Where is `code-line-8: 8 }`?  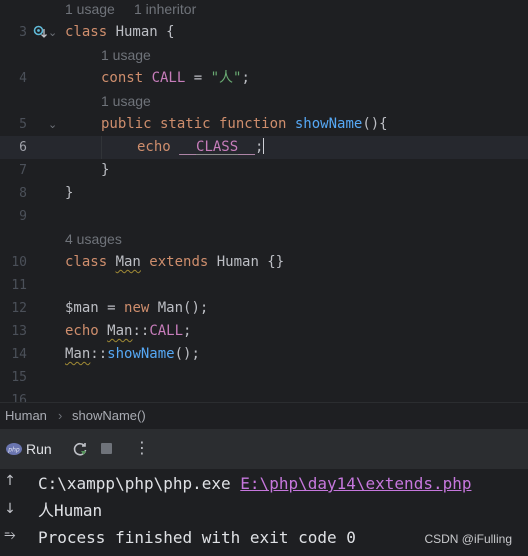 code-line-8: 8 } is located at coordinates (264, 193).